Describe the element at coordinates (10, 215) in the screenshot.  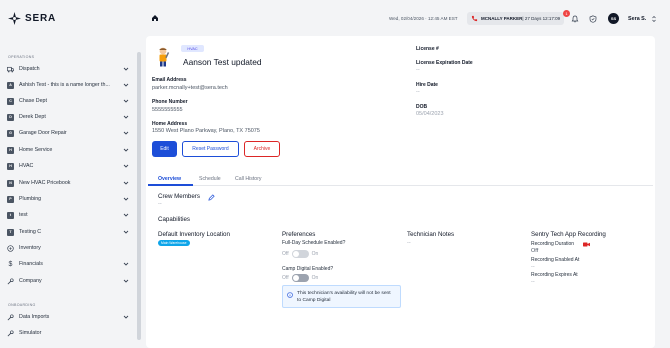
I see `dept-badge: t` at that location.